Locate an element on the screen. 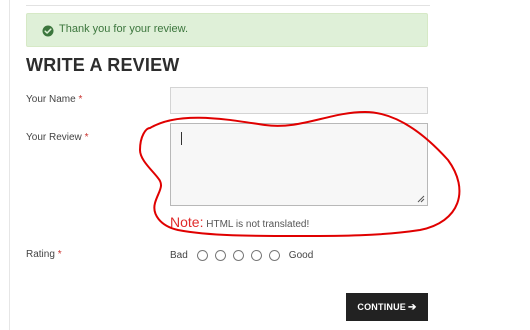  name-input is located at coordinates (299, 100).